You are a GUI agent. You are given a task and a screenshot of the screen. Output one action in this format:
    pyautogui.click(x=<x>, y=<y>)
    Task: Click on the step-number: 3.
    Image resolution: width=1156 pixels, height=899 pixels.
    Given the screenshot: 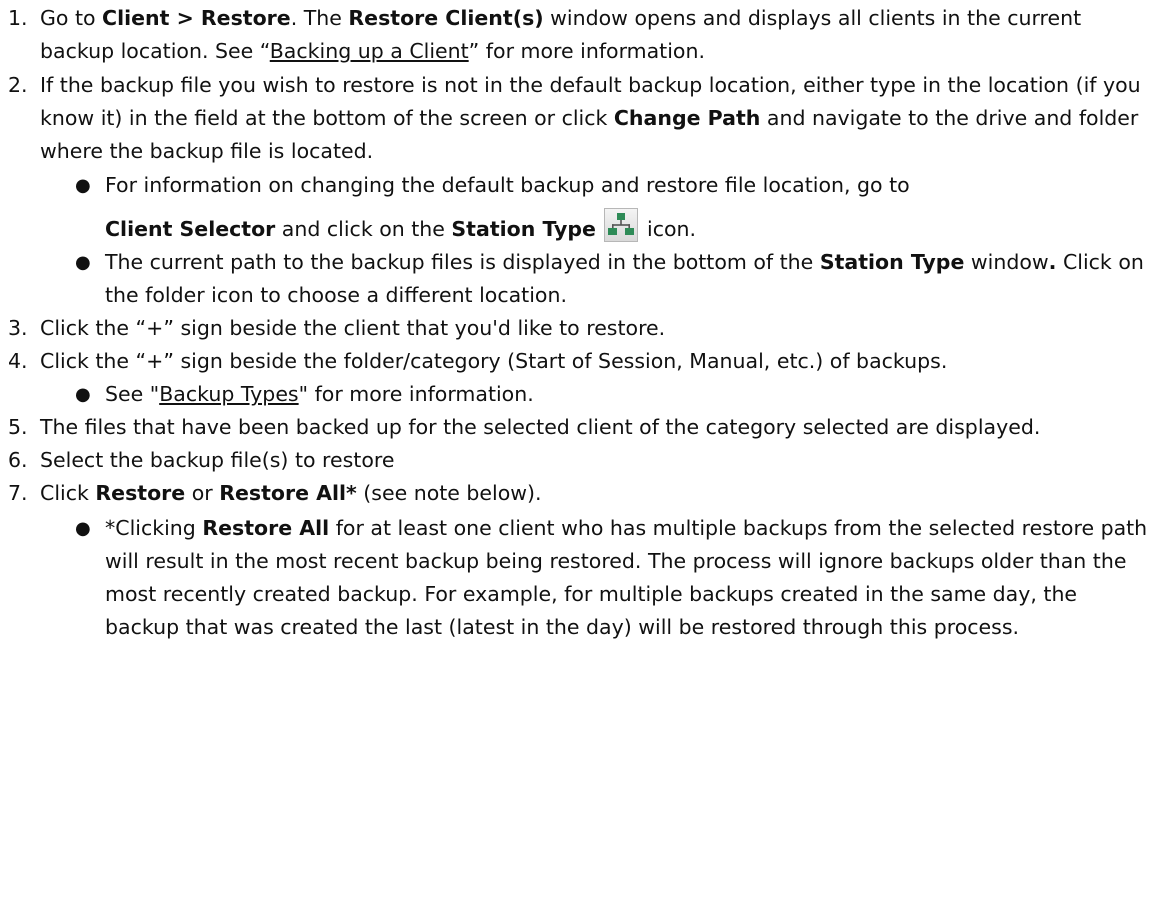 What is the action you would take?
    pyautogui.click(x=18, y=328)
    